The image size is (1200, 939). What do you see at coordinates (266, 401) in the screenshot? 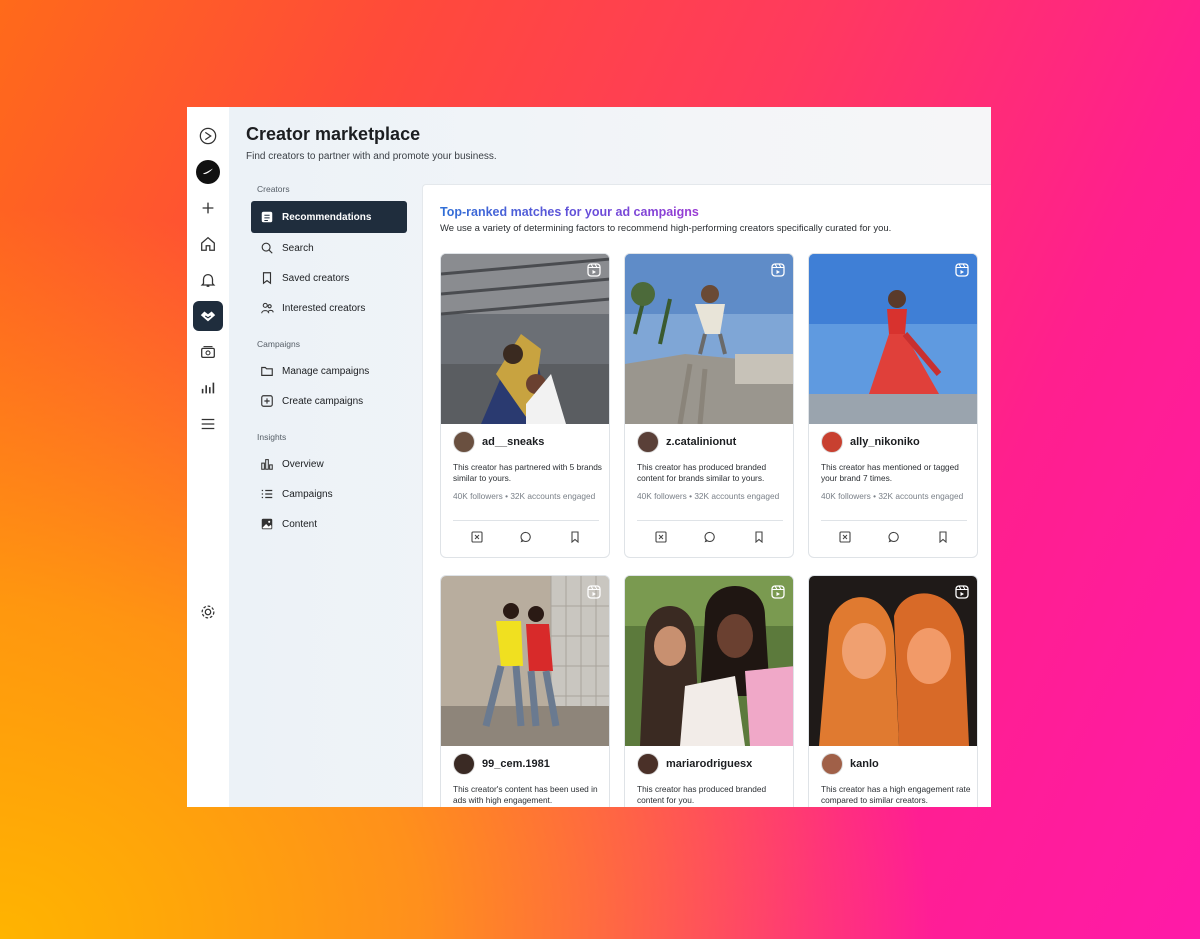
I see `add-box-icon` at bounding box center [266, 401].